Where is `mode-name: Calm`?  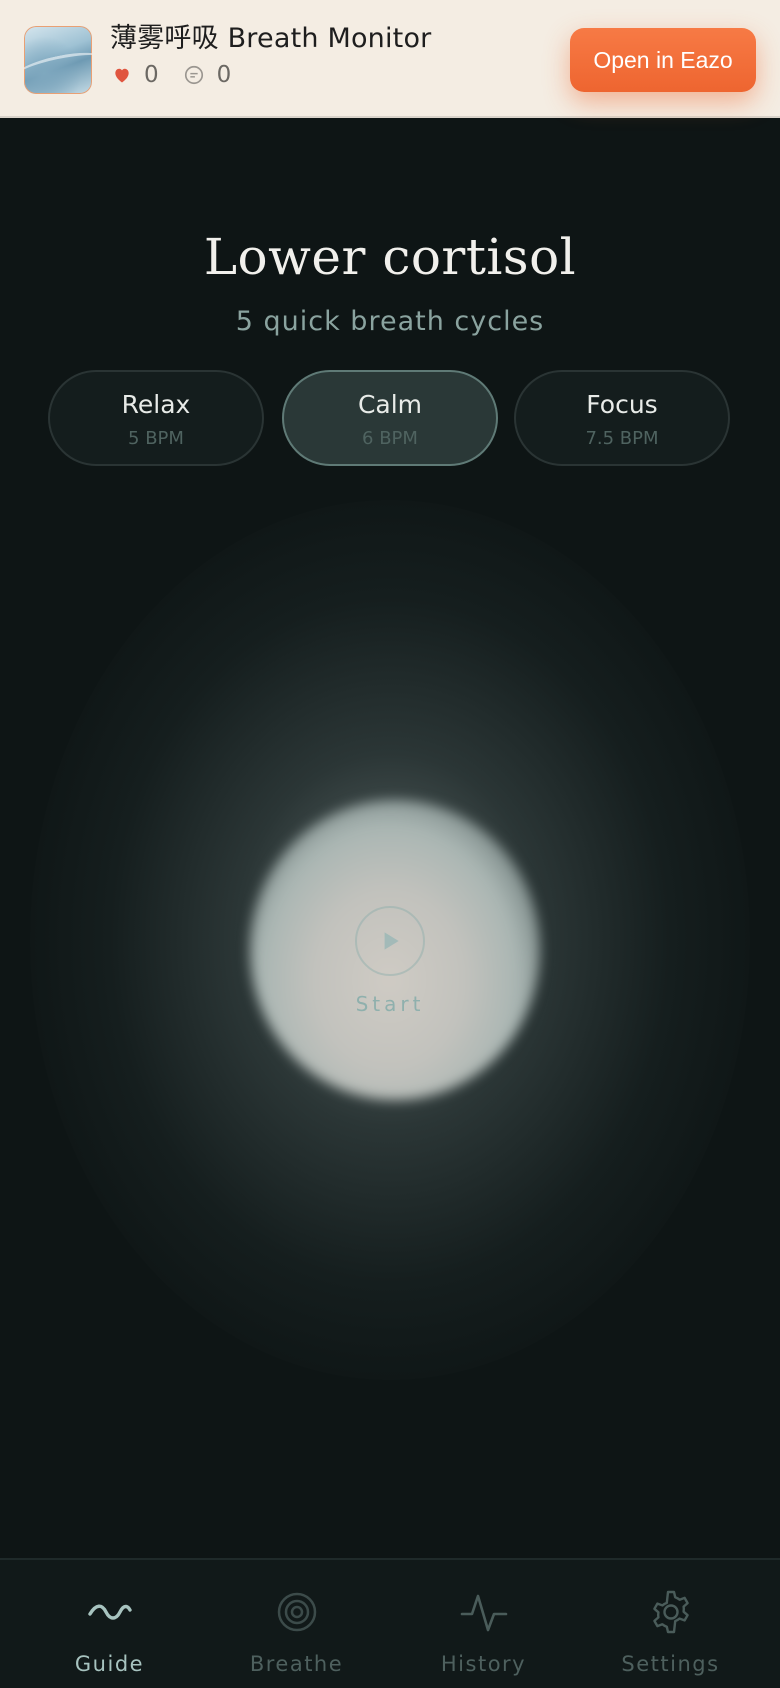 mode-name: Calm is located at coordinates (390, 404).